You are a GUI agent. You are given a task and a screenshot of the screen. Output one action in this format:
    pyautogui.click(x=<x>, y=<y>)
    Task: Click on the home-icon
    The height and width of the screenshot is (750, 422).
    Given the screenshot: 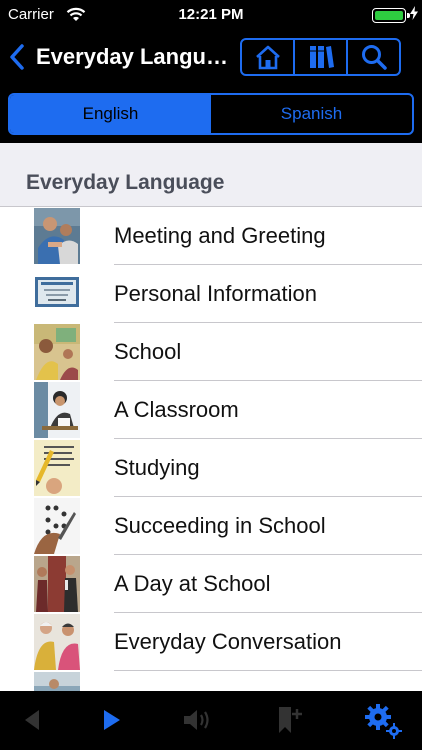 What is the action you would take?
    pyautogui.click(x=267, y=57)
    